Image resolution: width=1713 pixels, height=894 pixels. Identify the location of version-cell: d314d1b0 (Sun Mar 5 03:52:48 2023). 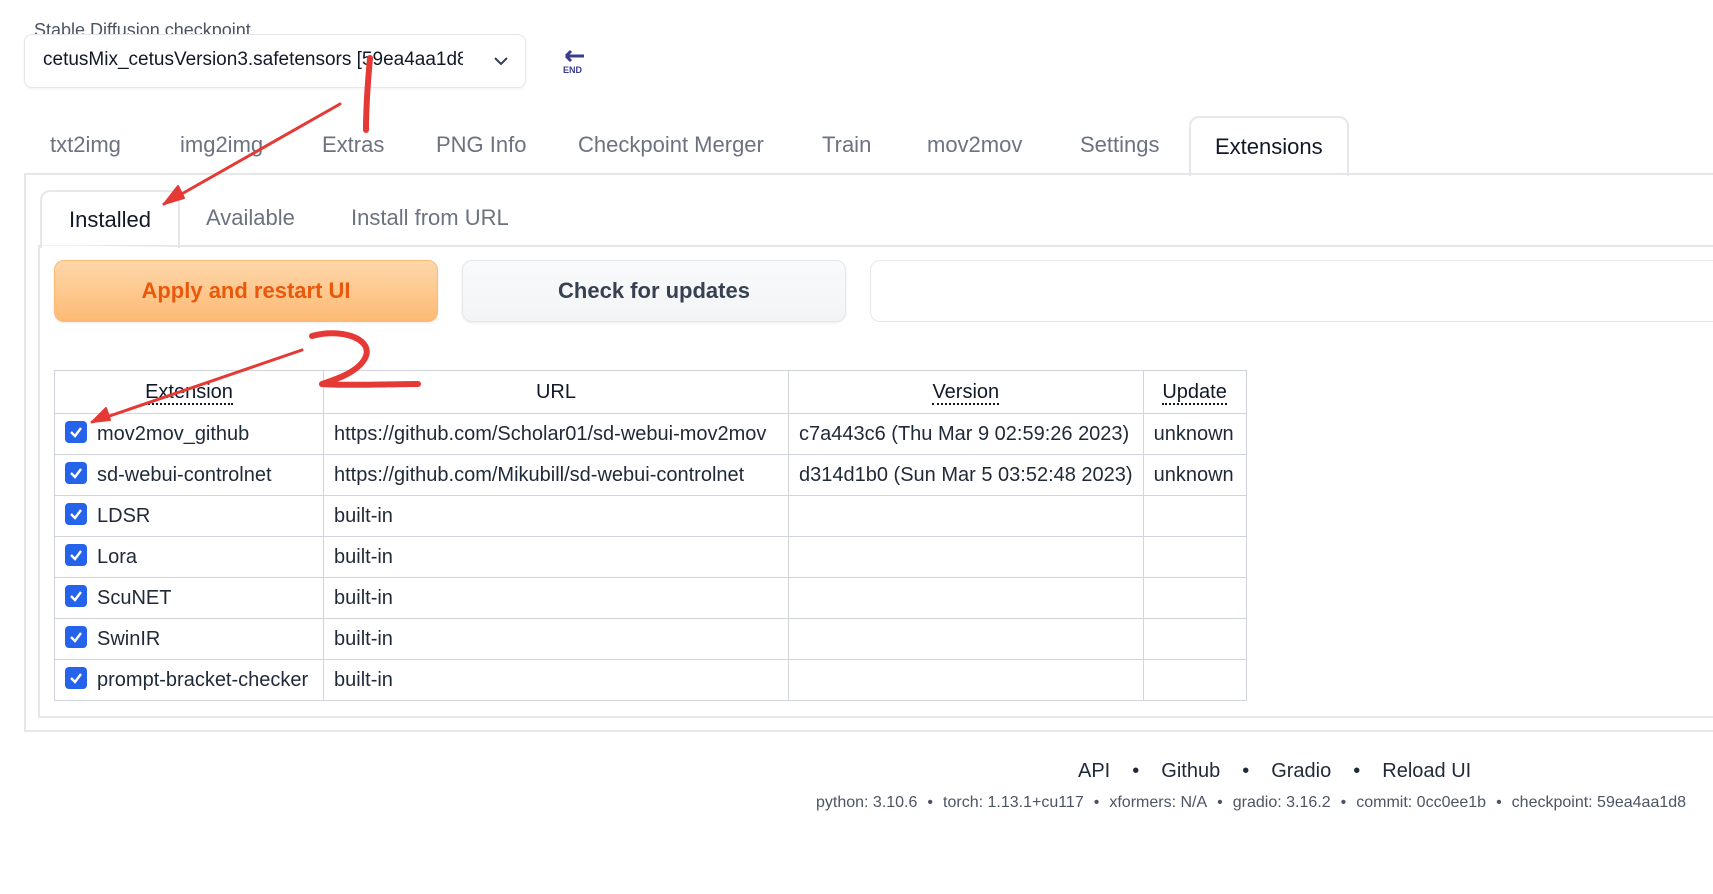
(966, 475).